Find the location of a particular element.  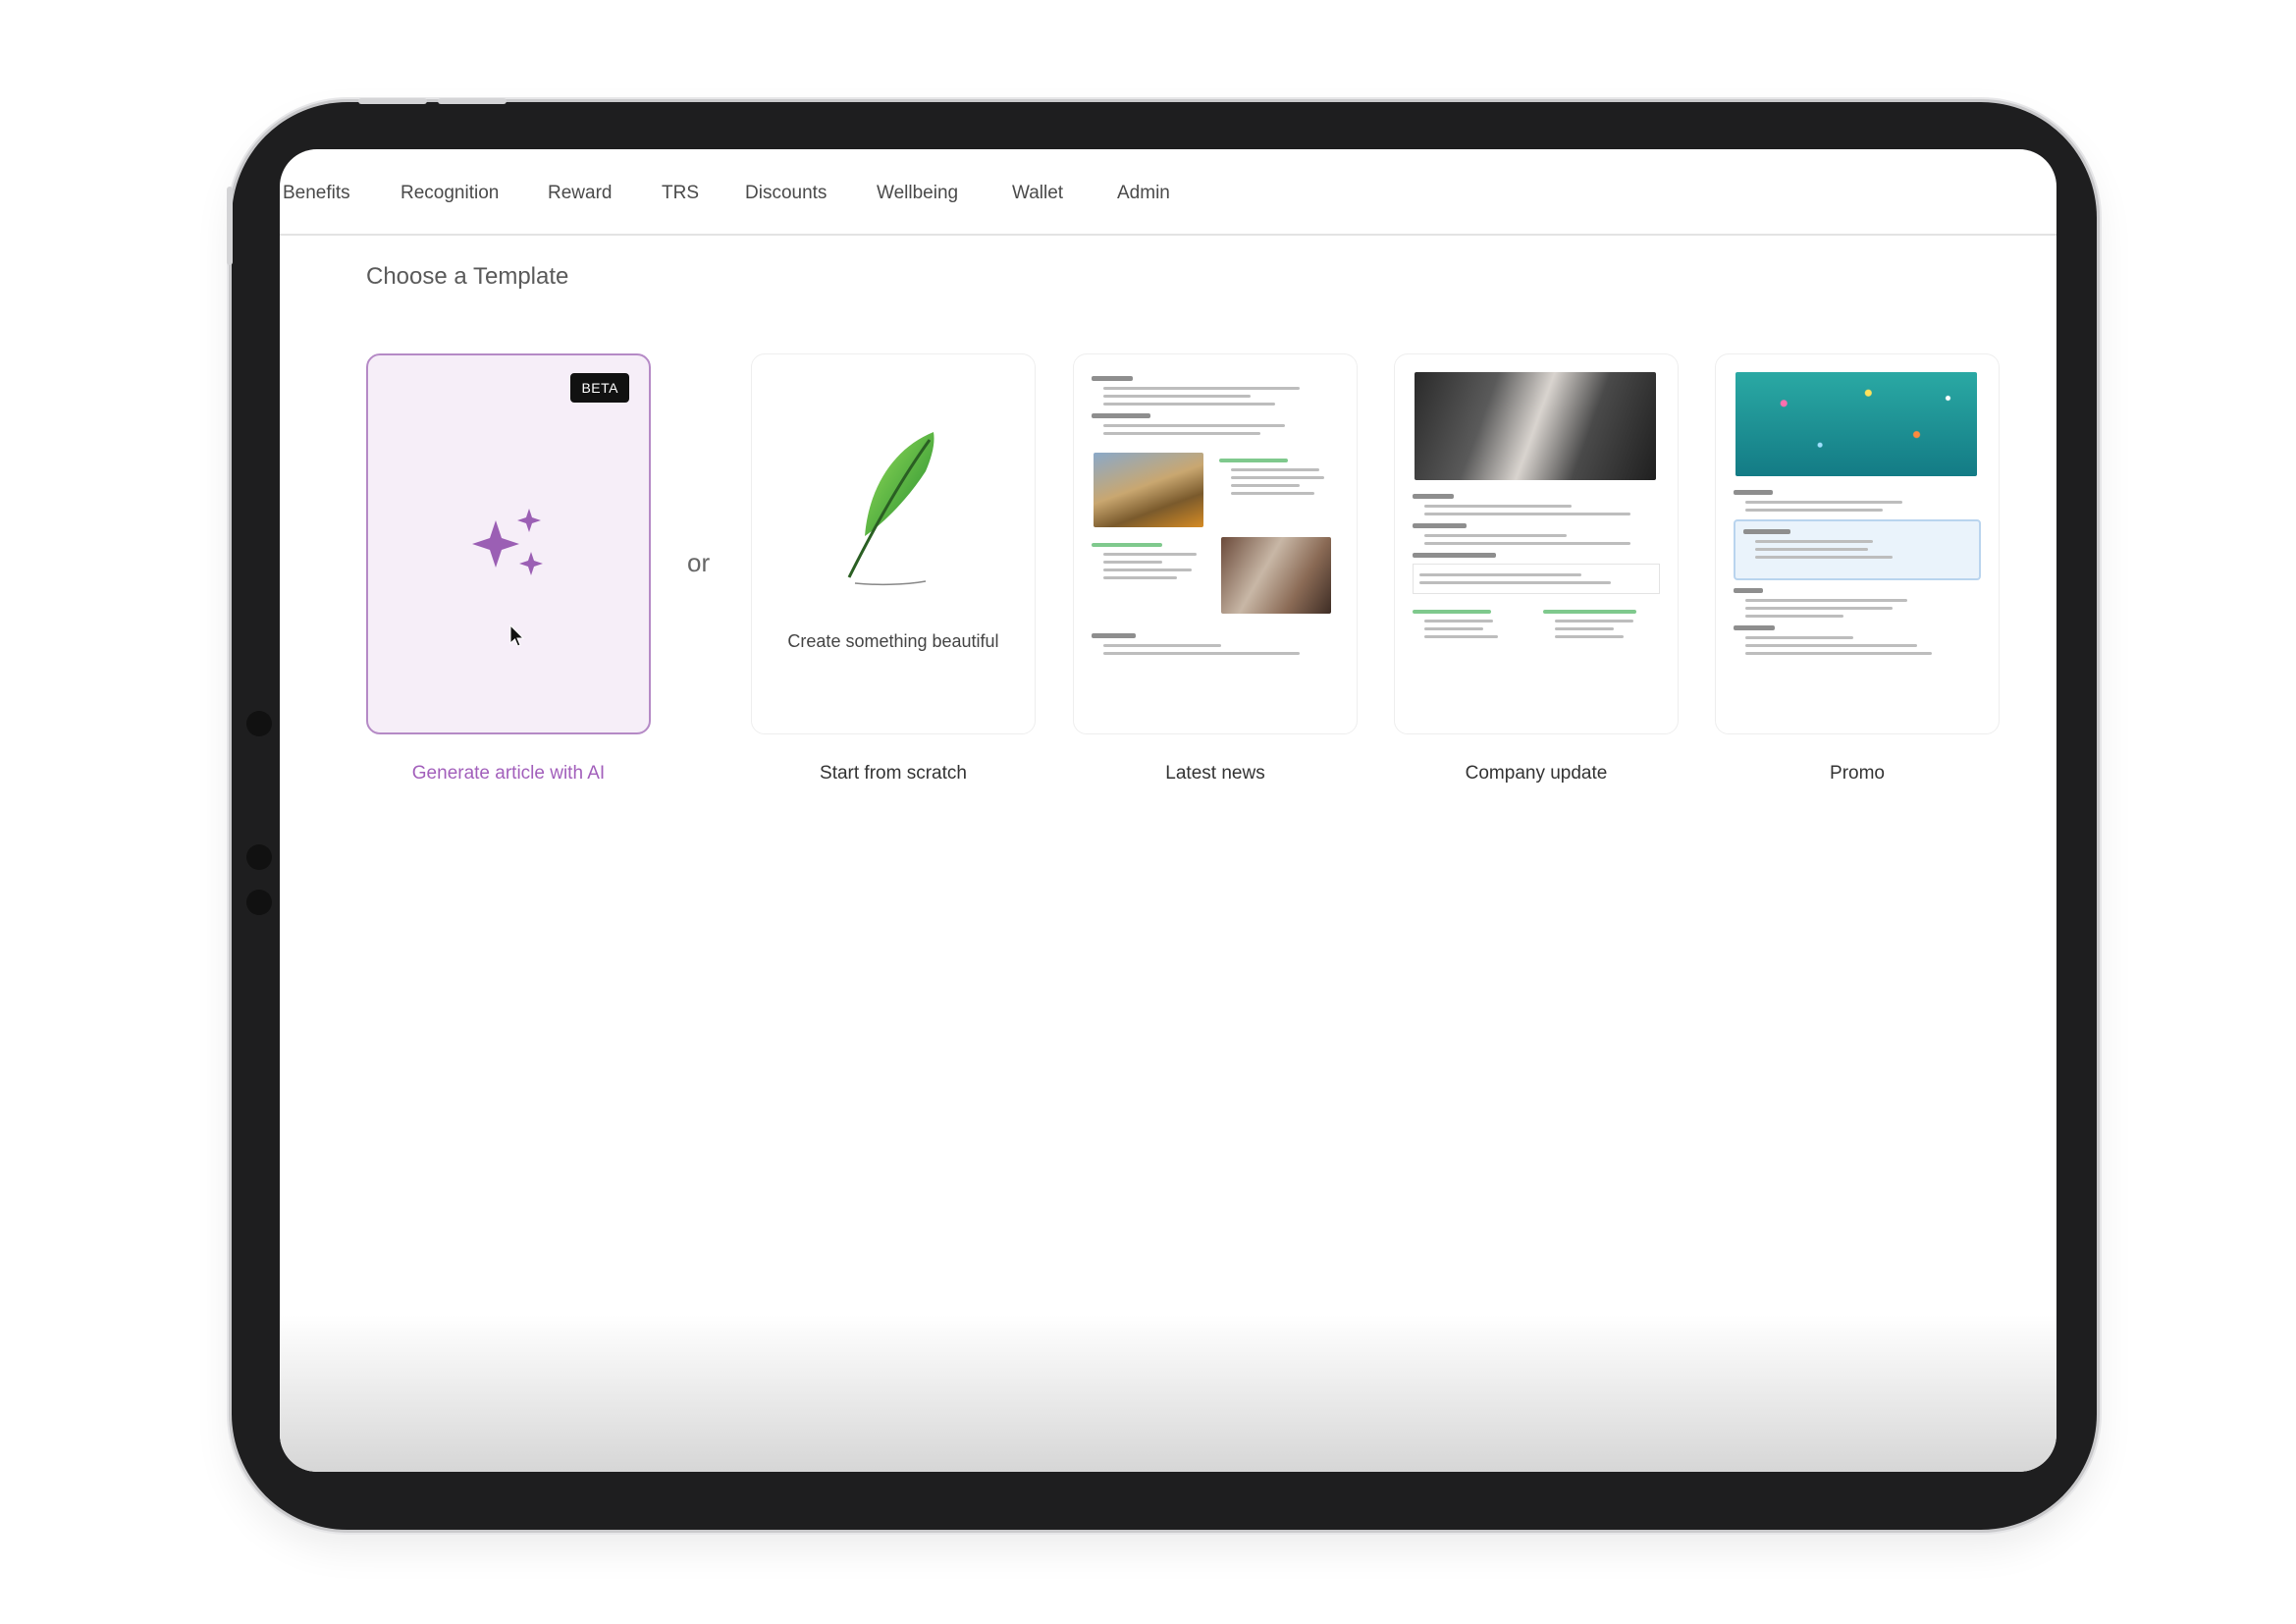

sparkles-icon is located at coordinates (507, 542).